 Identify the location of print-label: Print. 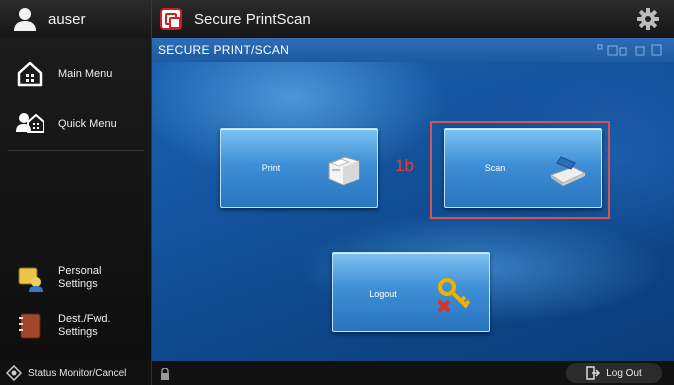
(271, 168).